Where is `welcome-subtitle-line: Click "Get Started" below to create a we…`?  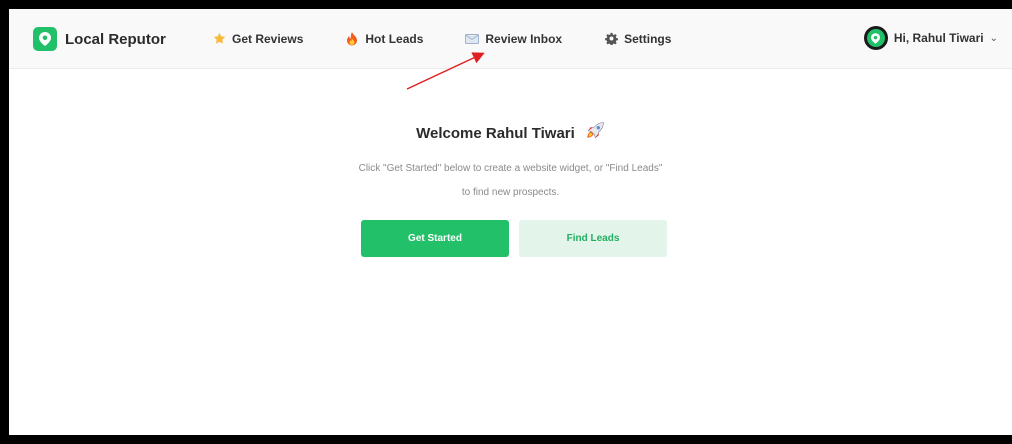 welcome-subtitle-line: Click "Get Started" below to create a we… is located at coordinates (510, 168).